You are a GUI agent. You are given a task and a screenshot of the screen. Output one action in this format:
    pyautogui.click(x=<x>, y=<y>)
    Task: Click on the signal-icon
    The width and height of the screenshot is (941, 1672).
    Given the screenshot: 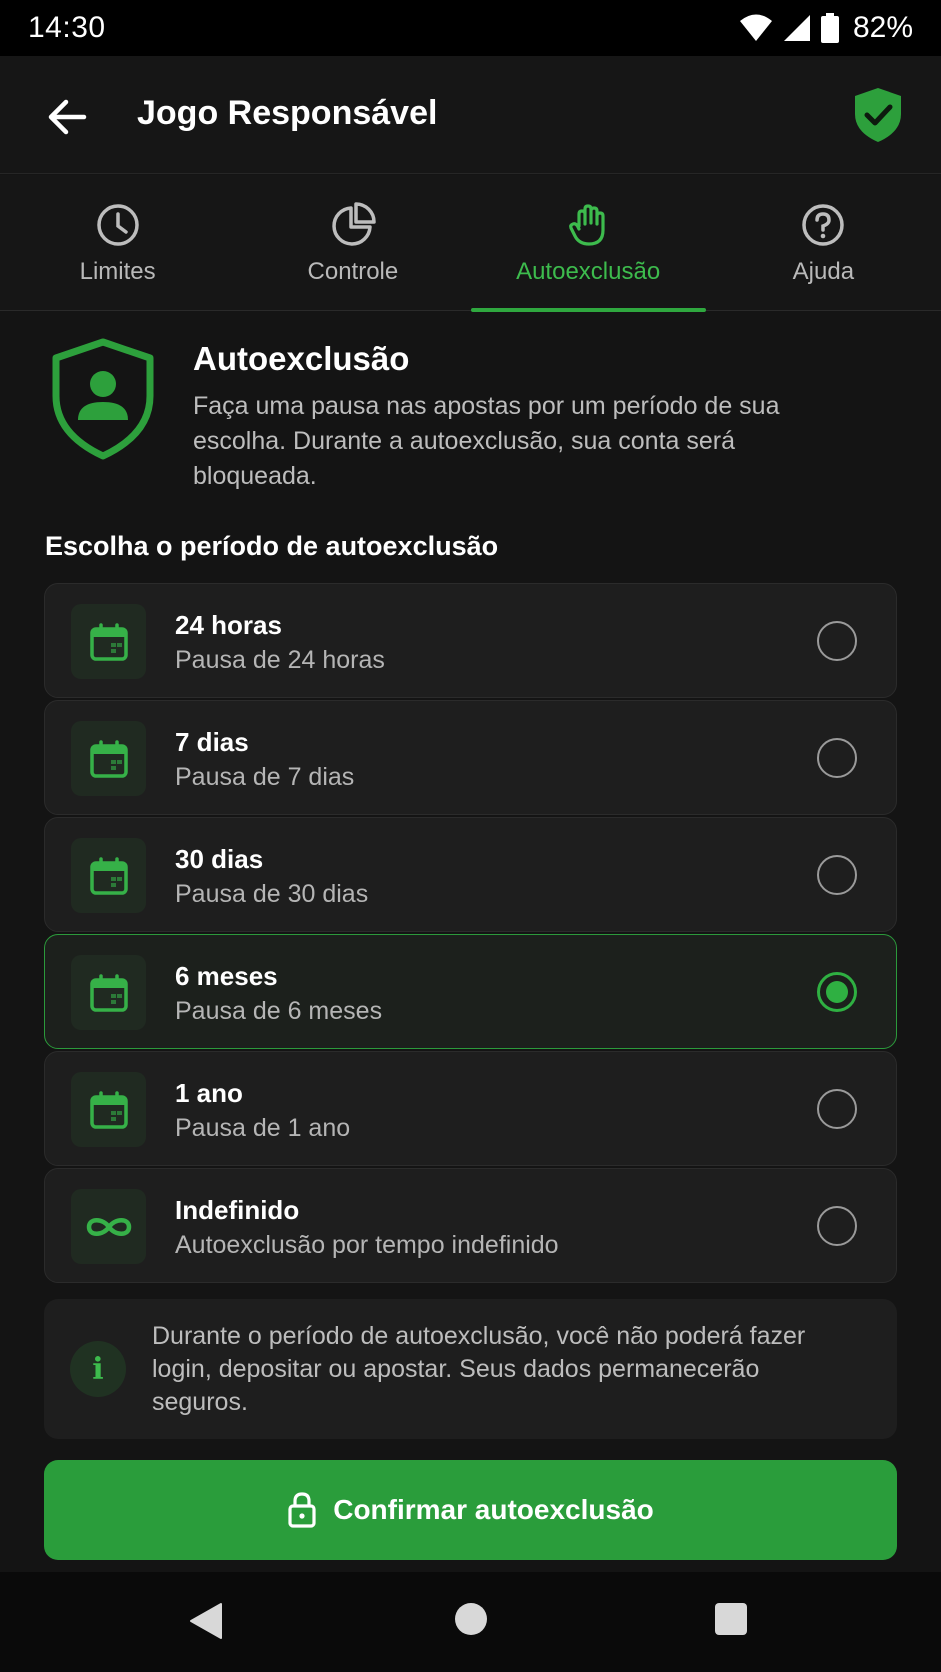 What is the action you would take?
    pyautogui.click(x=796, y=28)
    